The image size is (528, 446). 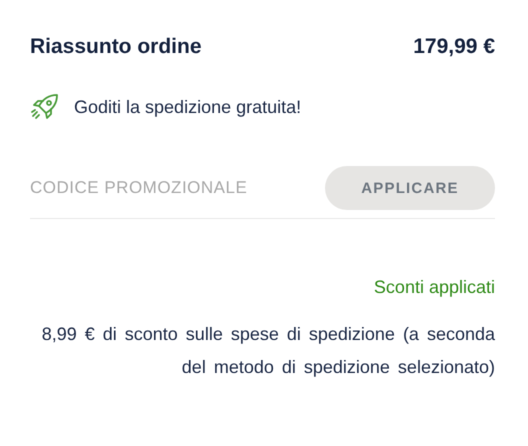 What do you see at coordinates (267, 351) in the screenshot?
I see `discount-description: 8,99 € di sconto sulle spese di spedizione (a seconda del metodo di spedizione selezionato)` at bounding box center [267, 351].